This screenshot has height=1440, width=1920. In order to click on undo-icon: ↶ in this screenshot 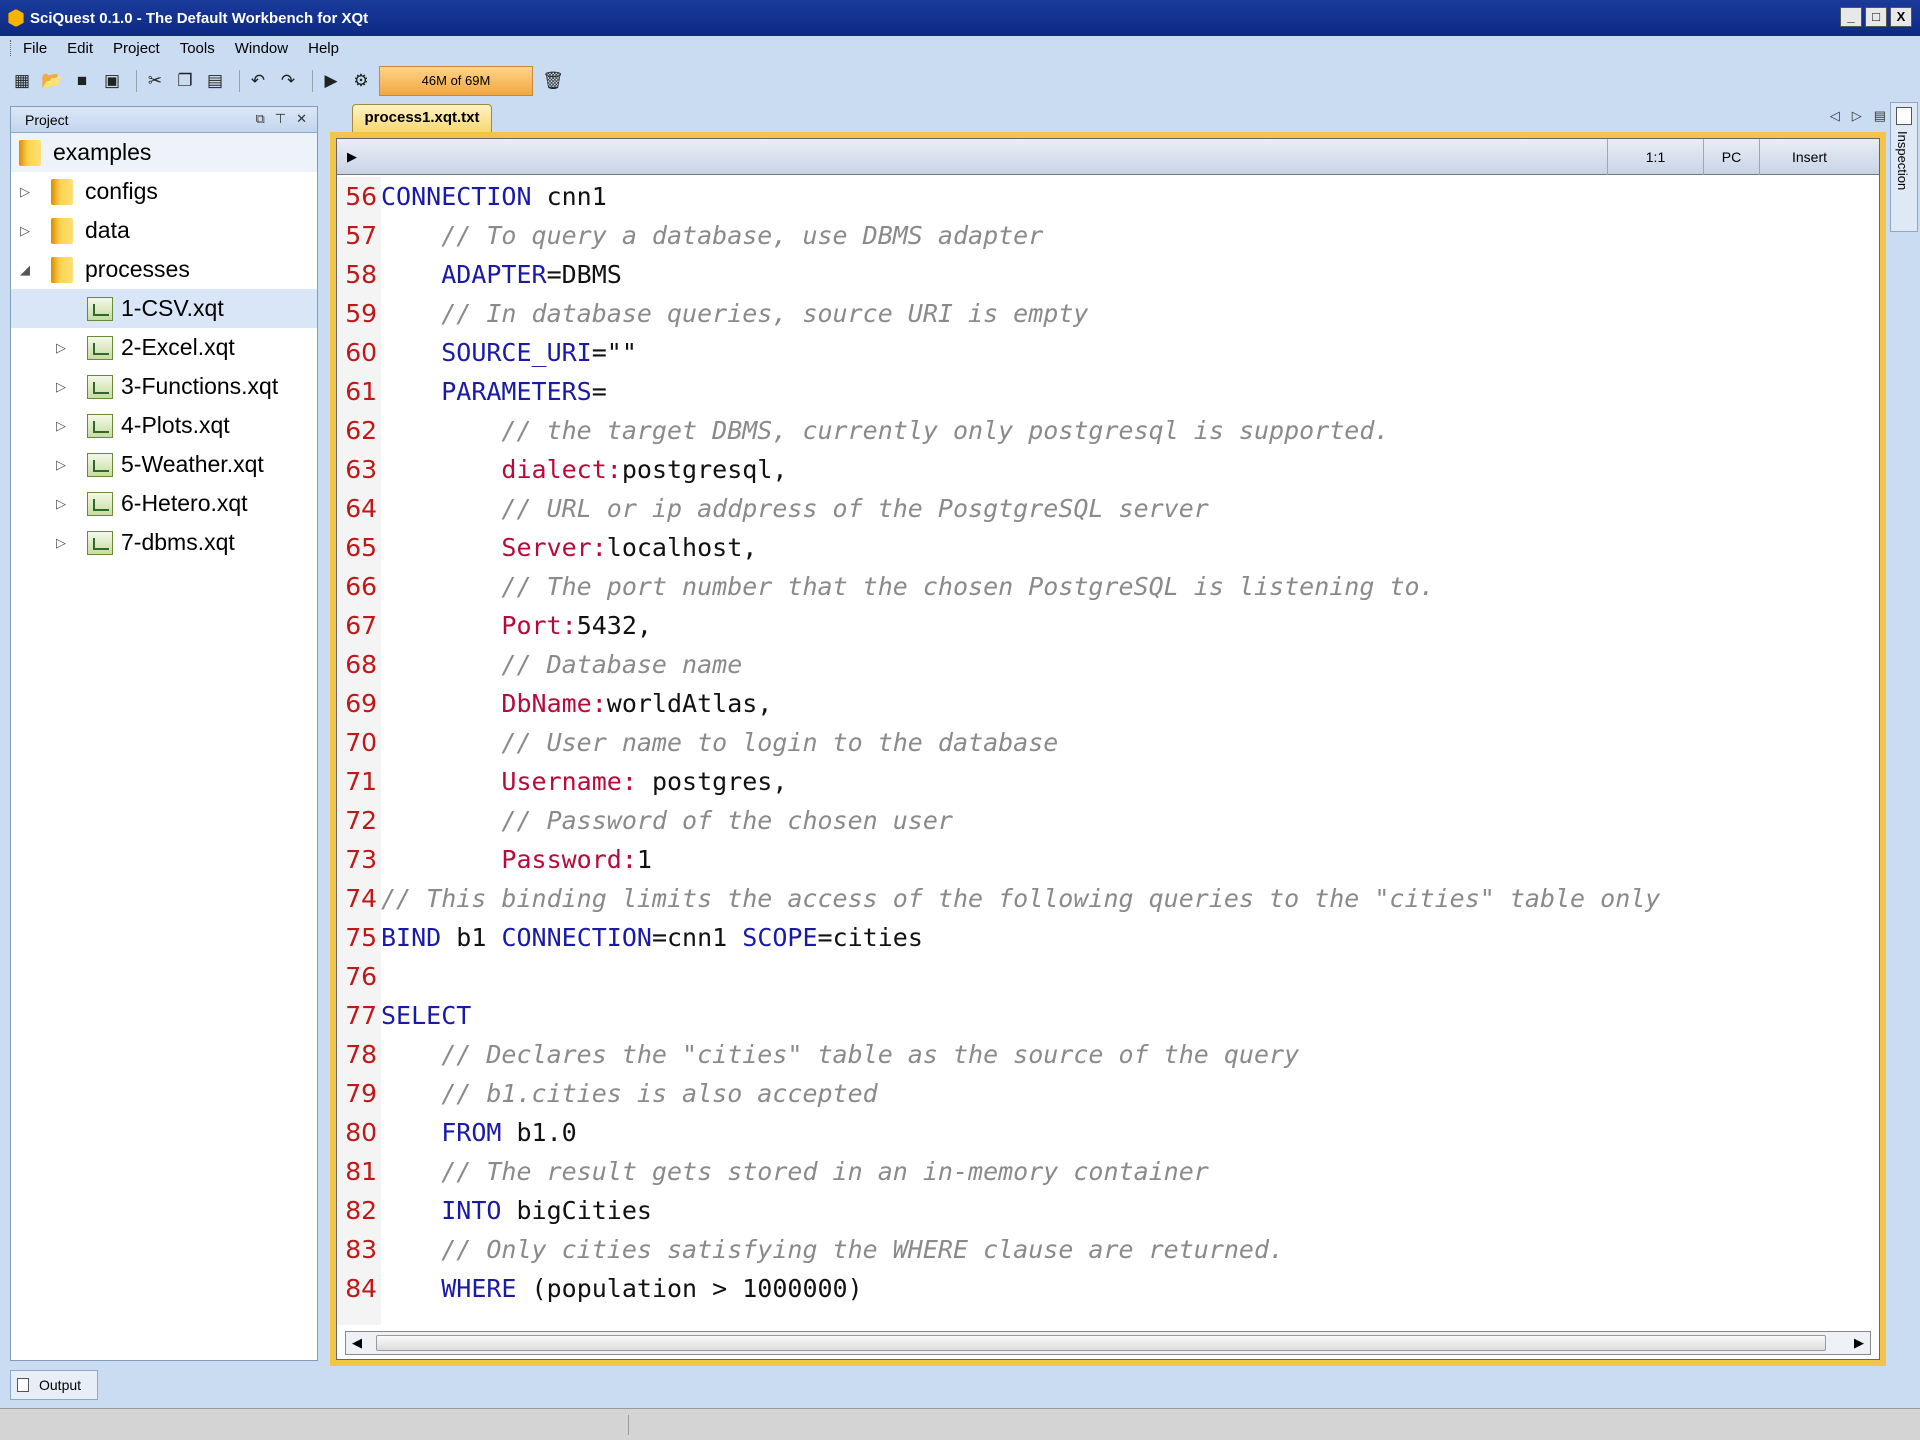, I will do `click(258, 81)`.